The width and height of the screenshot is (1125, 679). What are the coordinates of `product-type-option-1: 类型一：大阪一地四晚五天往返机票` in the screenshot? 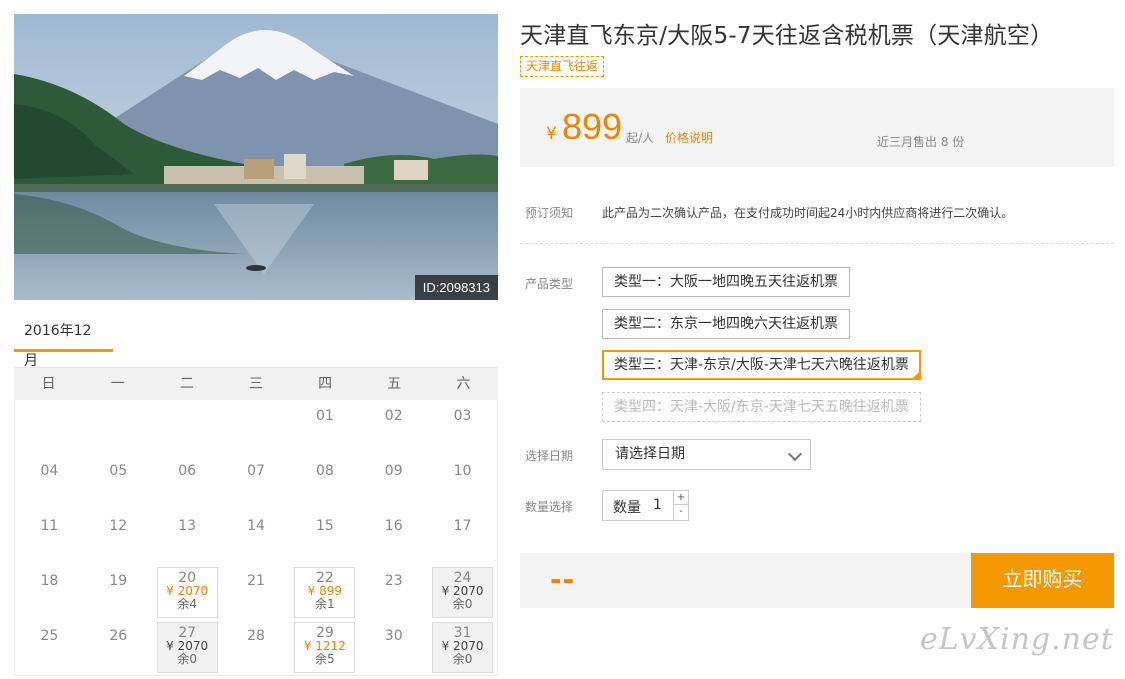 It's located at (726, 282).